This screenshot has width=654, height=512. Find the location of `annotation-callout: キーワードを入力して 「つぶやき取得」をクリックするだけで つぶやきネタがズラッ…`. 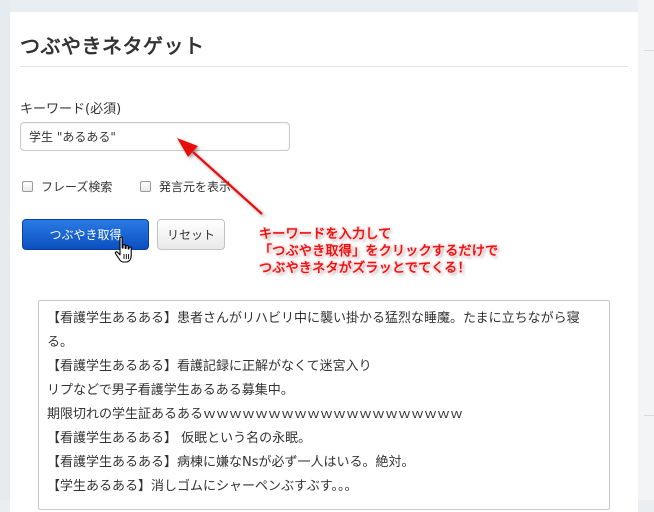

annotation-callout: キーワードを入力して 「つぶやき取得」をクリックするだけで つぶやきネタがズラッ… is located at coordinates (378, 251).